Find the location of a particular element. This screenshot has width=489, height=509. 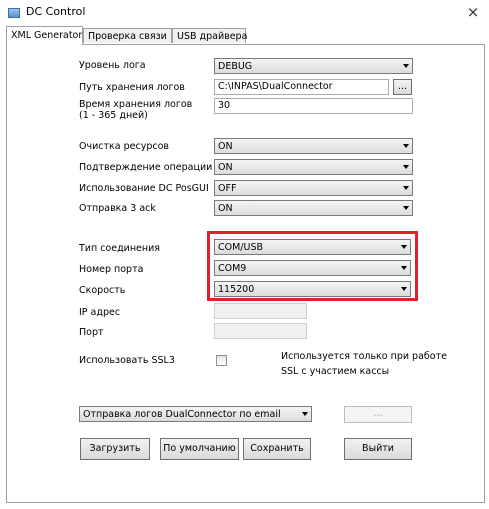

close-icon: × is located at coordinates (473, 12).